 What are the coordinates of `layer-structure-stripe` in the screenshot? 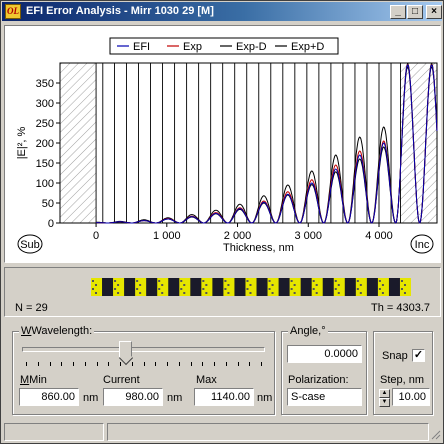 It's located at (251, 287).